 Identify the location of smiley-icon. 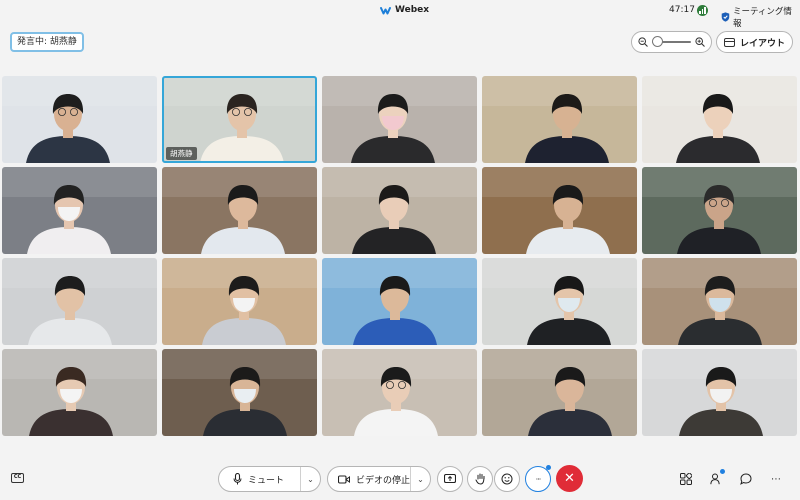
(507, 479).